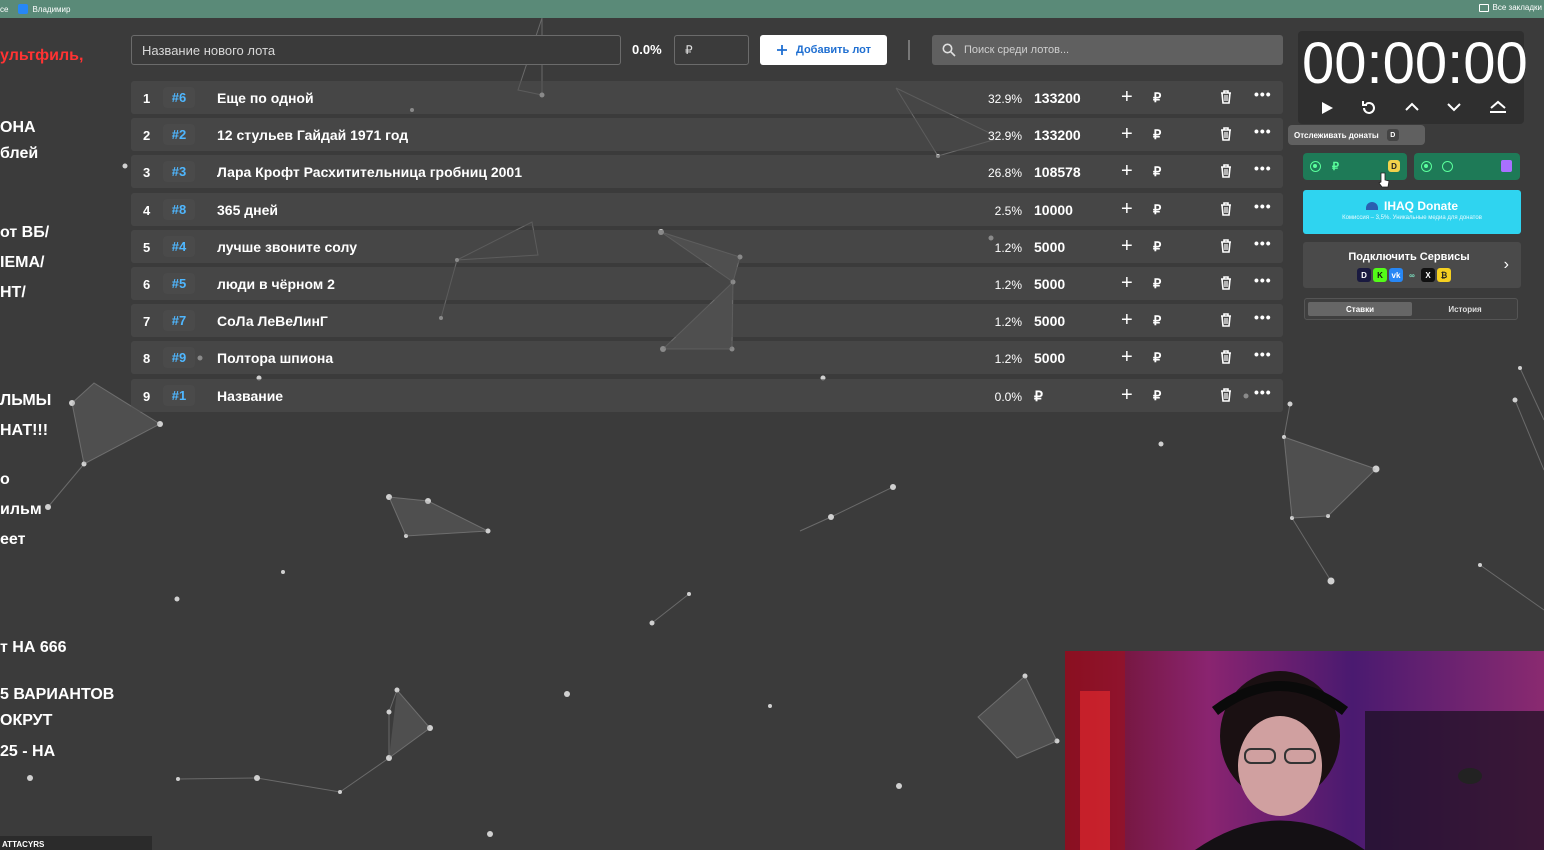 The height and width of the screenshot is (850, 1544). What do you see at coordinates (1510, 7) in the screenshot?
I see `all-bookmarks: Все закладки` at bounding box center [1510, 7].